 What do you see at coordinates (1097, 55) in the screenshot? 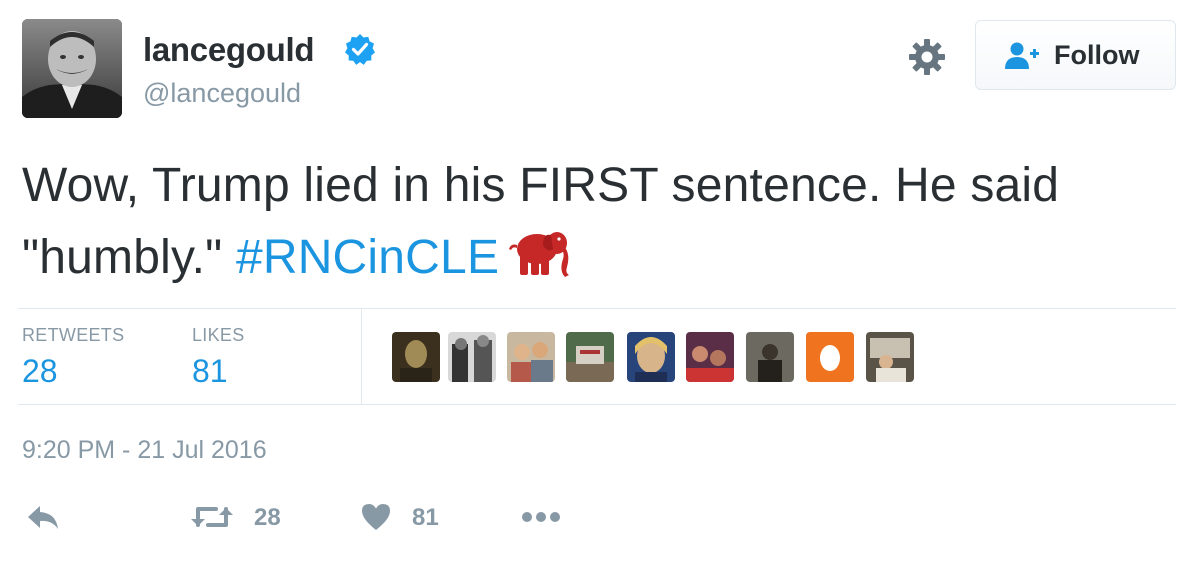
I see `follow-label: Follow` at bounding box center [1097, 55].